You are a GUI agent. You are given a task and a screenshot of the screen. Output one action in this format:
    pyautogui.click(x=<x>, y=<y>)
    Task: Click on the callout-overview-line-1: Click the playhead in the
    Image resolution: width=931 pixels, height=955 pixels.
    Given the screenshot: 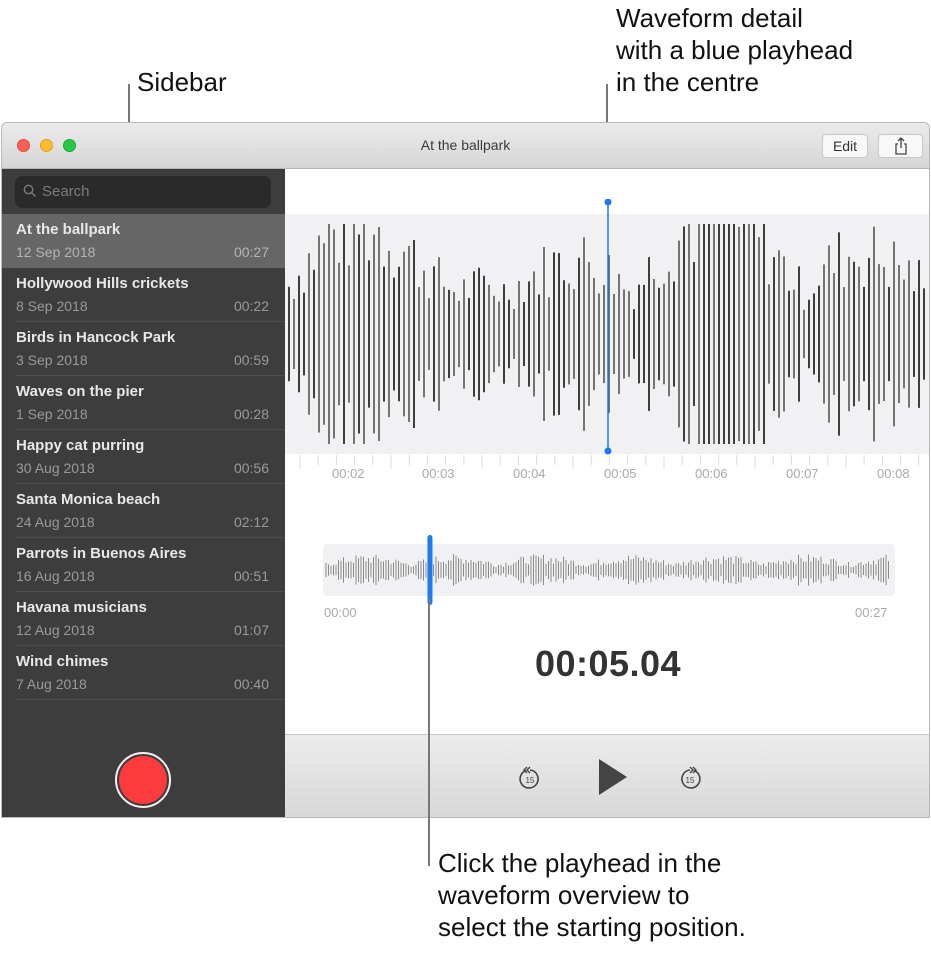 What is the action you would take?
    pyautogui.click(x=580, y=863)
    